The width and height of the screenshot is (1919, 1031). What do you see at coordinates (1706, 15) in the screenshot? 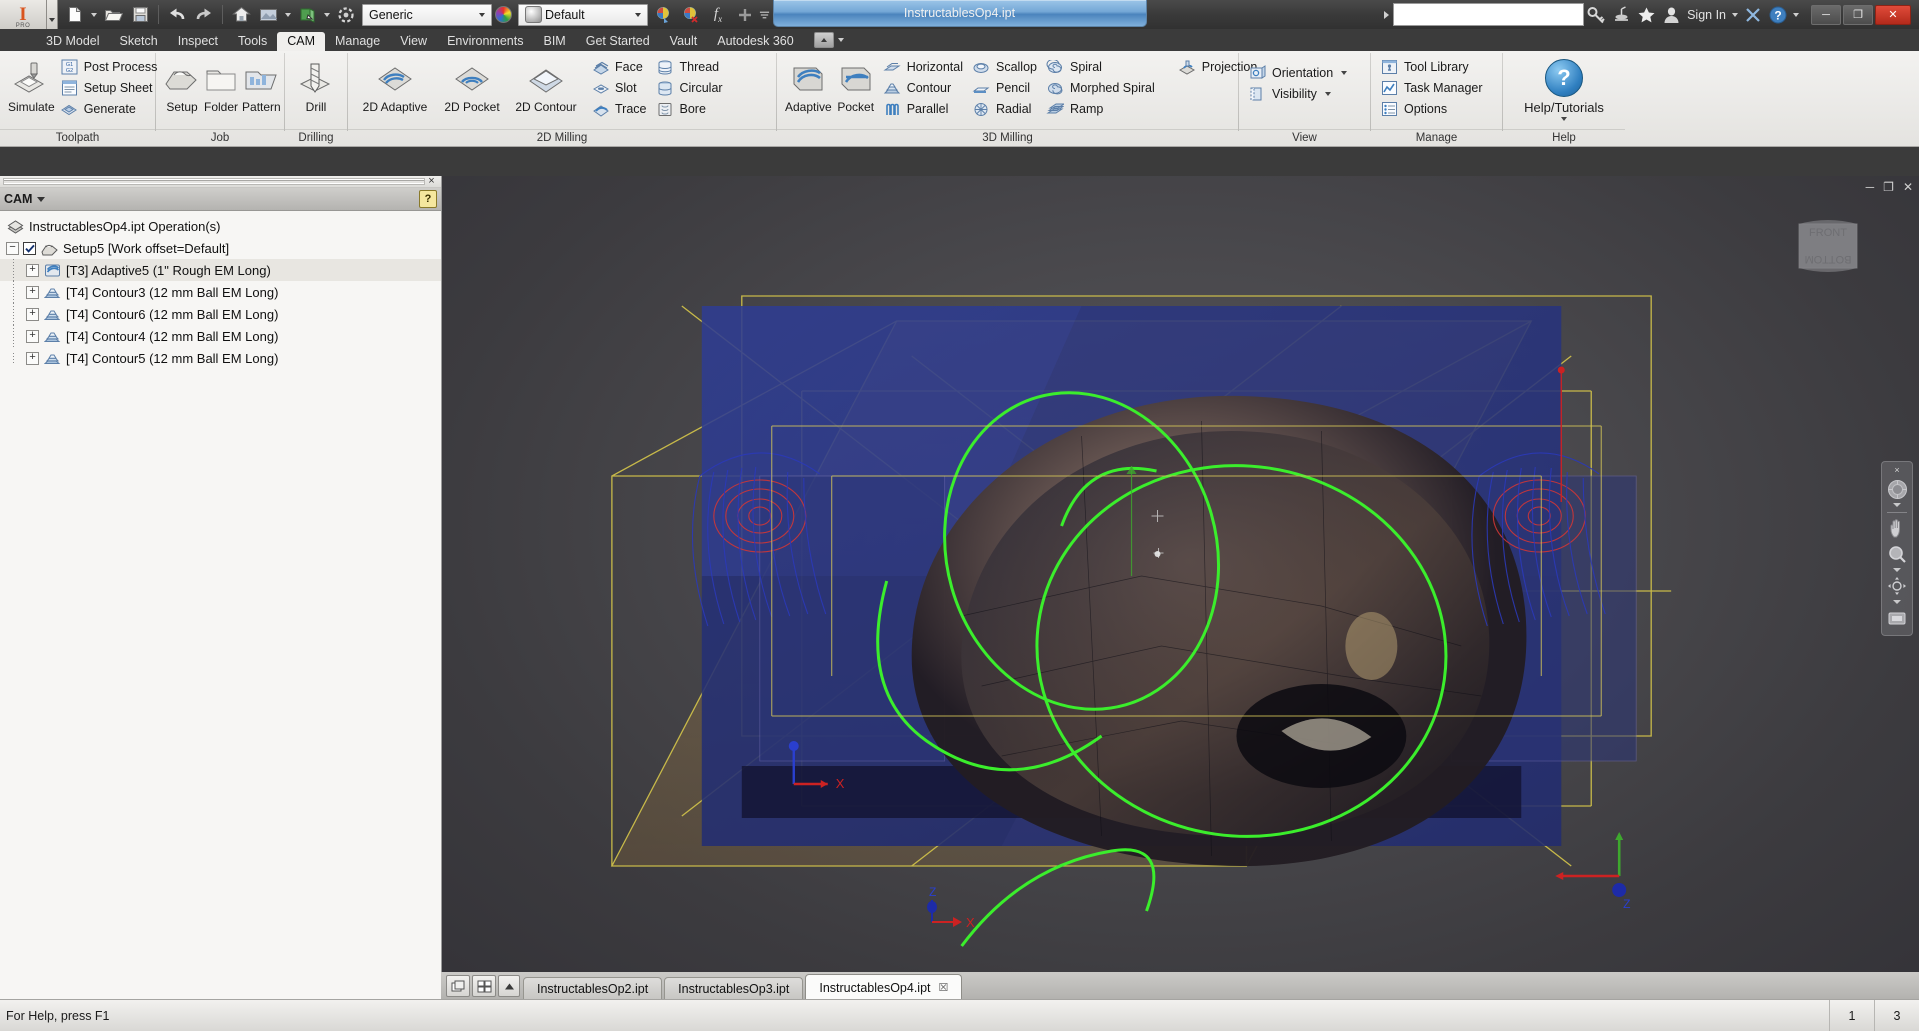
I see `sign-in-button: Sign In` at bounding box center [1706, 15].